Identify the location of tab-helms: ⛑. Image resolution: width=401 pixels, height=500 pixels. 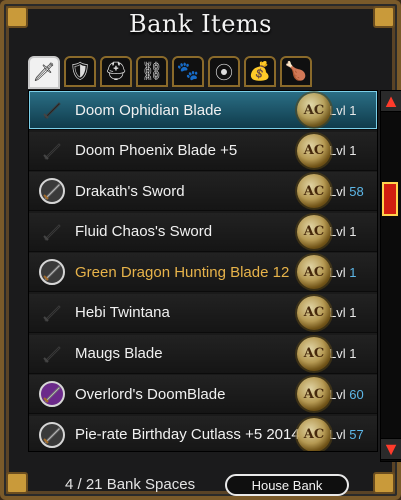
(116, 71).